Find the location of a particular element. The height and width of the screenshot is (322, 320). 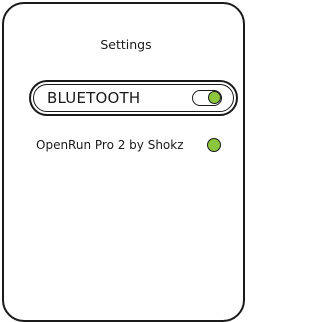

connected-status-icon is located at coordinates (214, 145).